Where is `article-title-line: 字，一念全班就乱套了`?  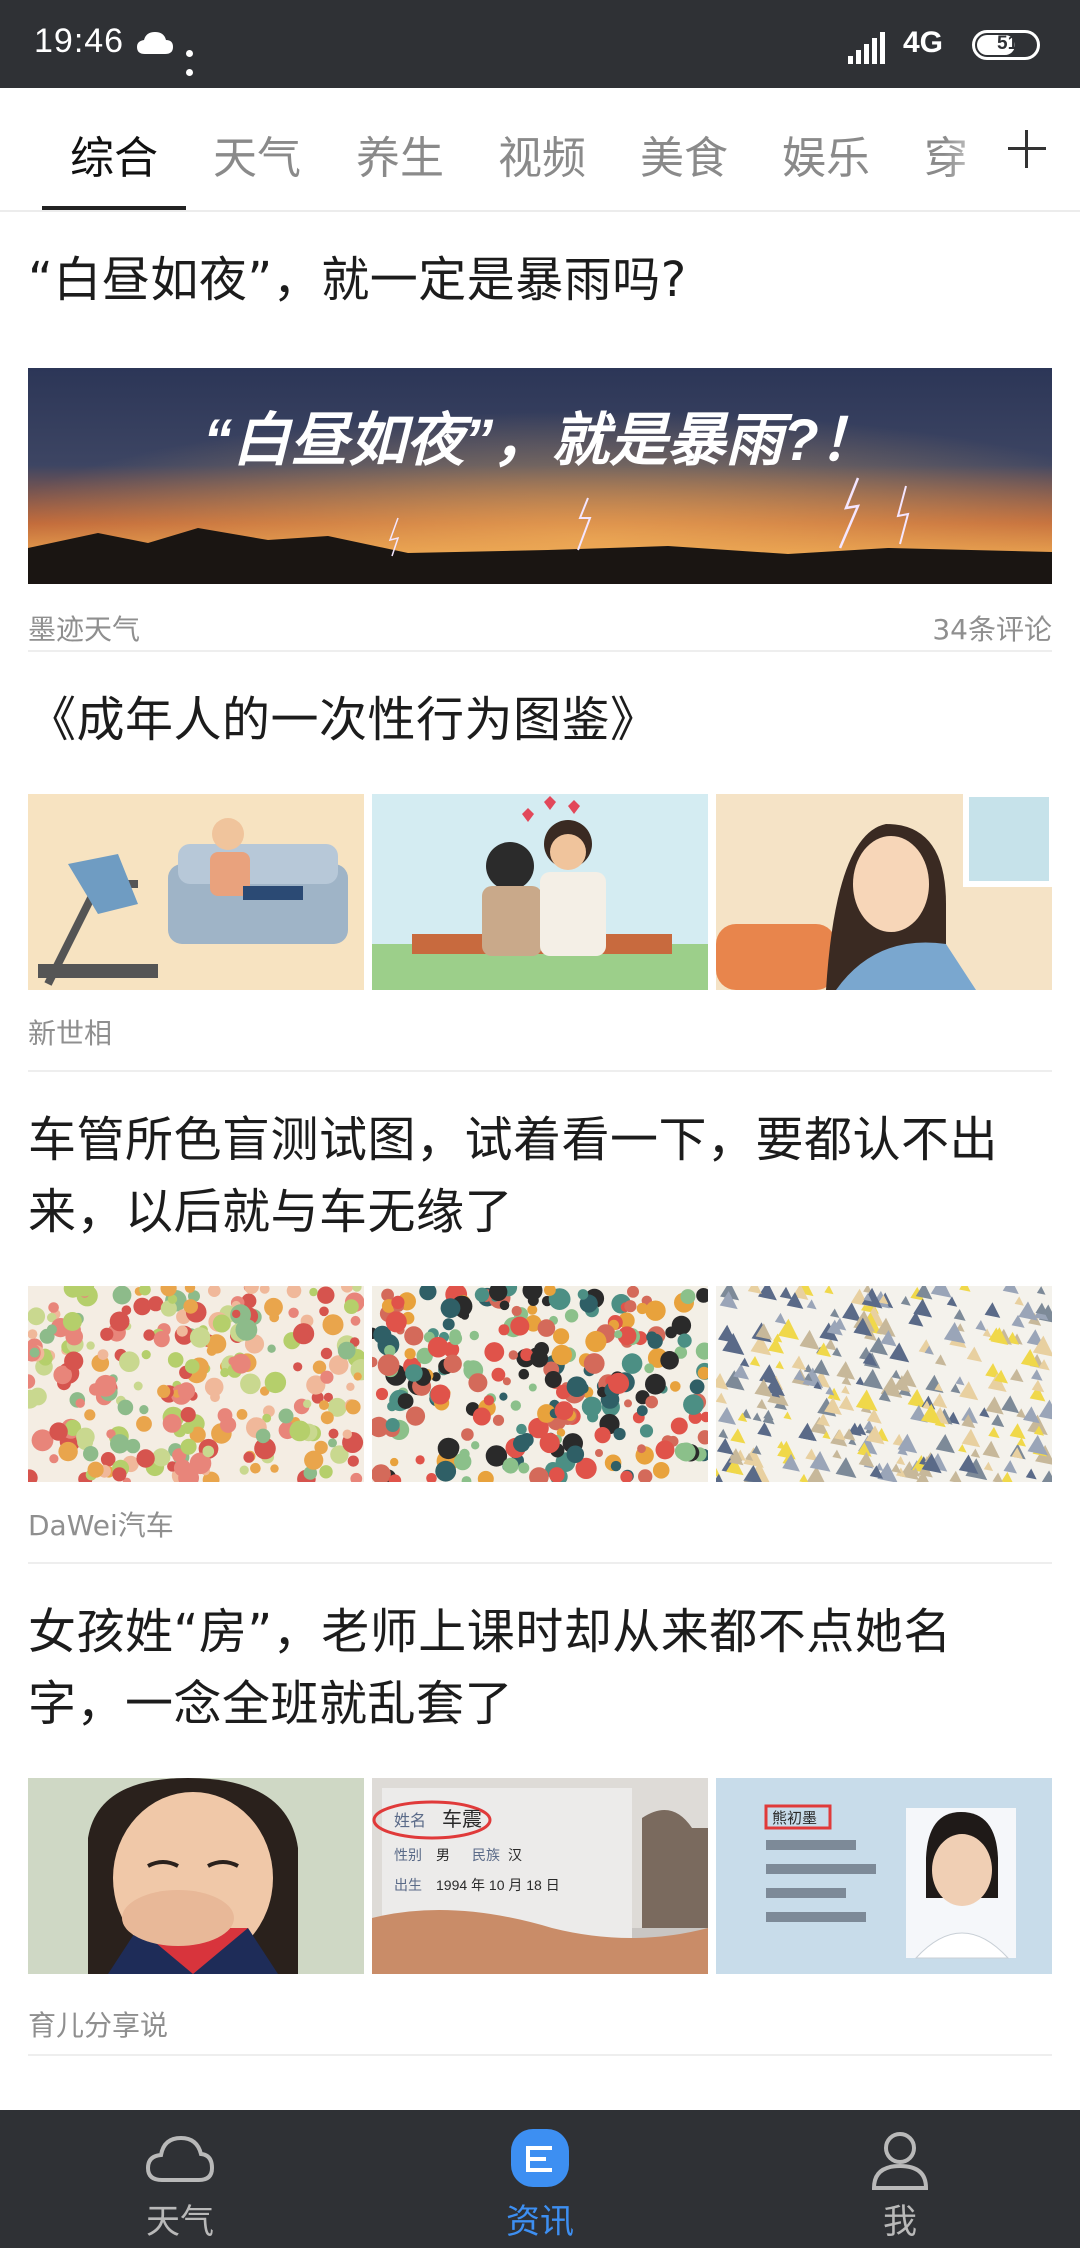 article-title-line: 字，一念全班就乱套了 is located at coordinates (271, 1704).